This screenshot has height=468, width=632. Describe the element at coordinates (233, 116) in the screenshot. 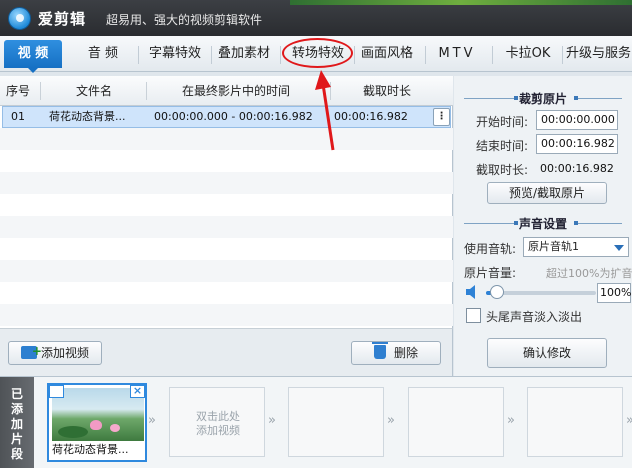

I see `row-time-range: 00:00:00.000 - 00:00:16.982` at that location.